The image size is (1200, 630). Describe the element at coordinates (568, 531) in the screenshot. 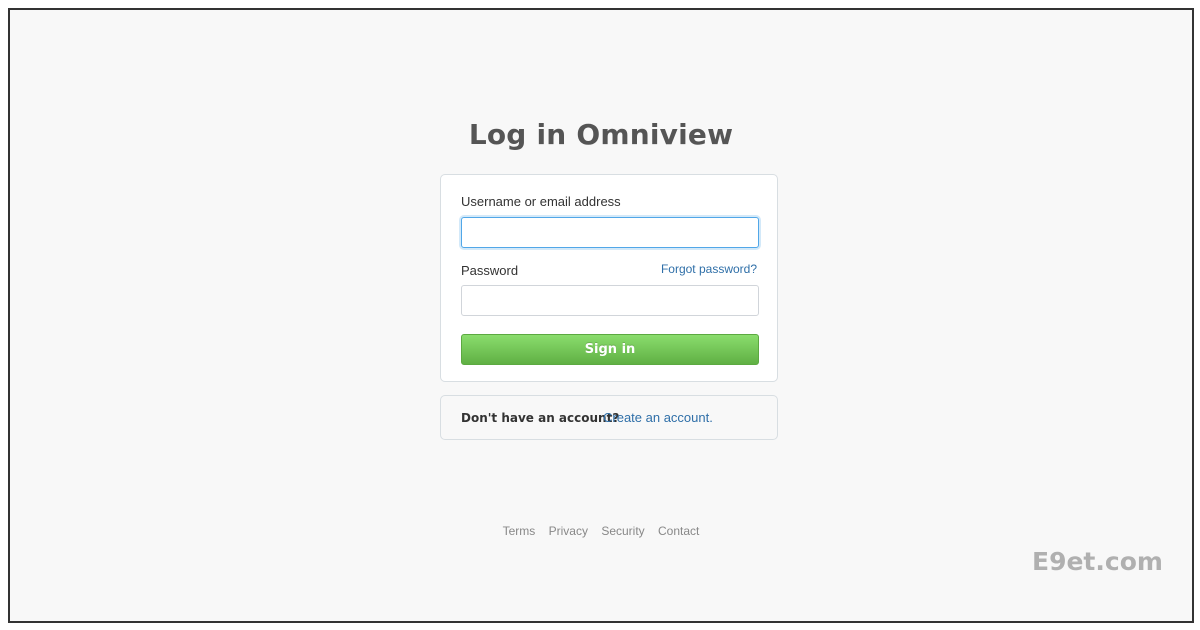

I see `footer-link-privacy: Privacy` at that location.